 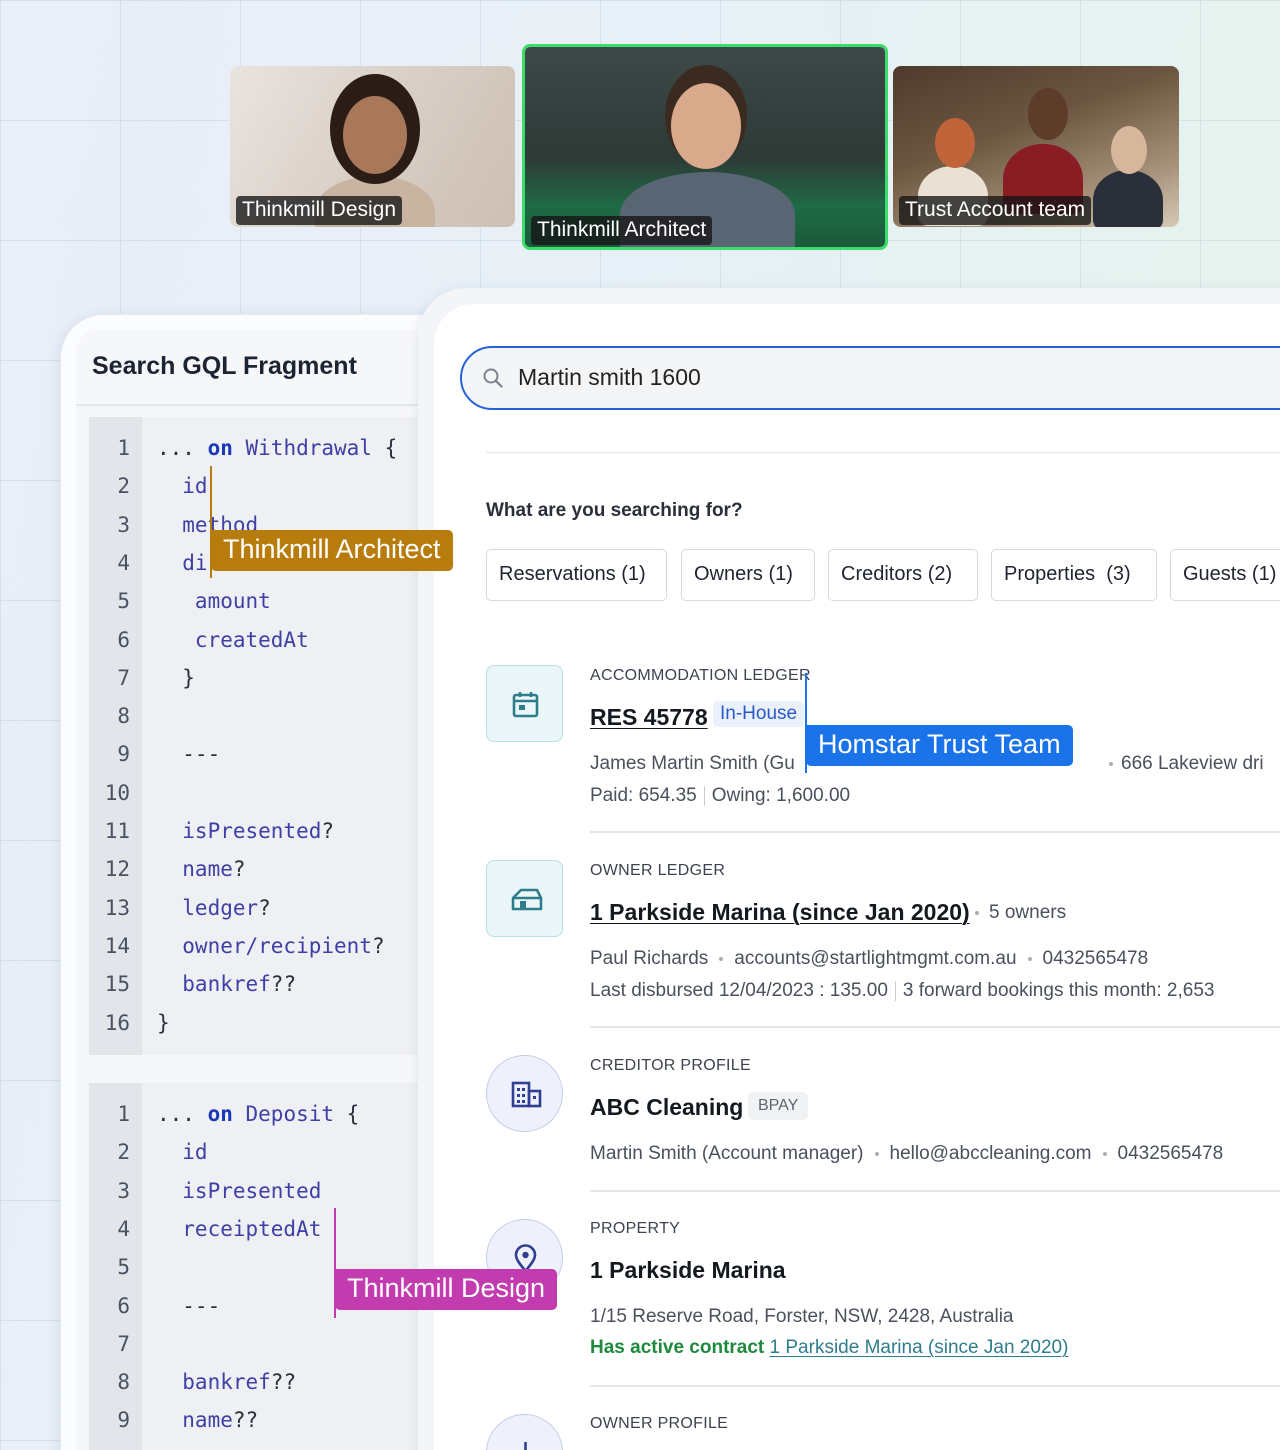 What do you see at coordinates (189, 754) in the screenshot?
I see `code-text: ---` at bounding box center [189, 754].